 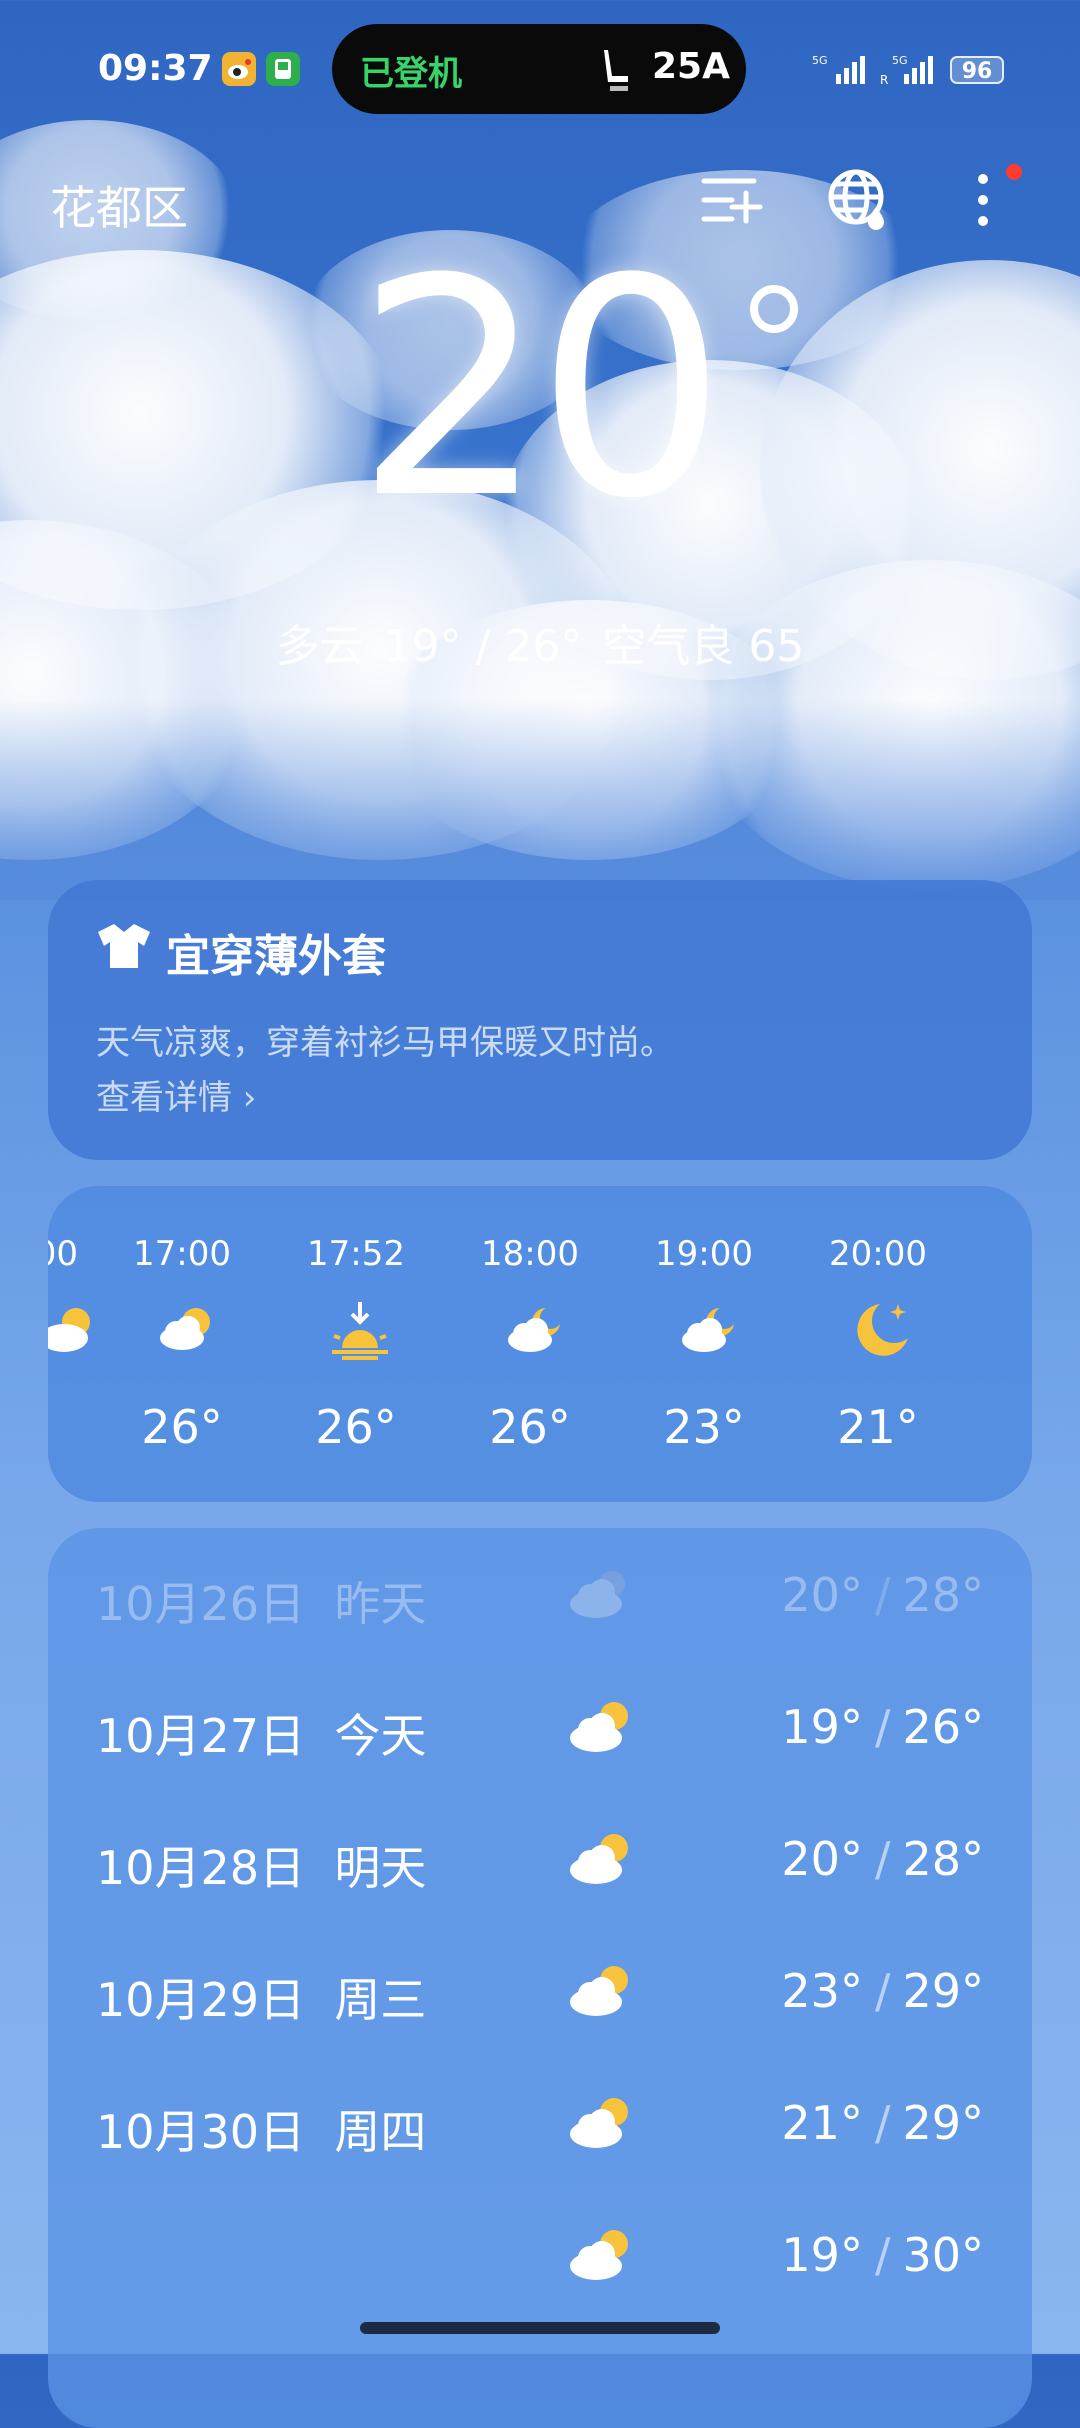 I want to click on condition-text: 多云, so click(x=319, y=646).